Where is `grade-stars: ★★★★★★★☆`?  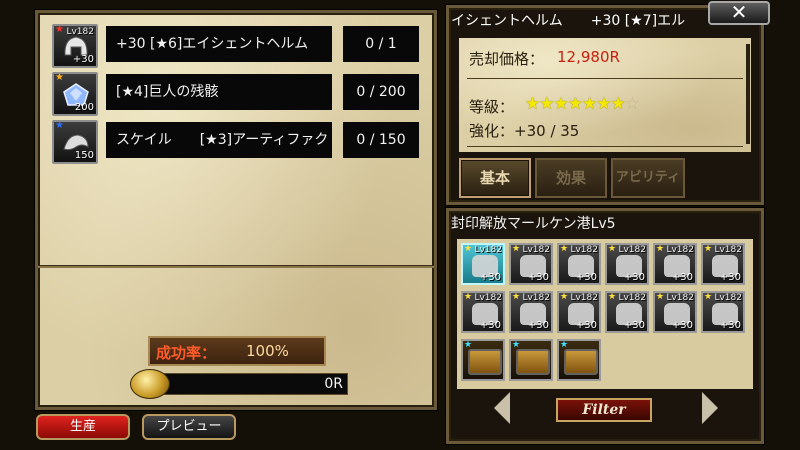
grade-stars: ★★★★★★★☆ is located at coordinates (582, 104).